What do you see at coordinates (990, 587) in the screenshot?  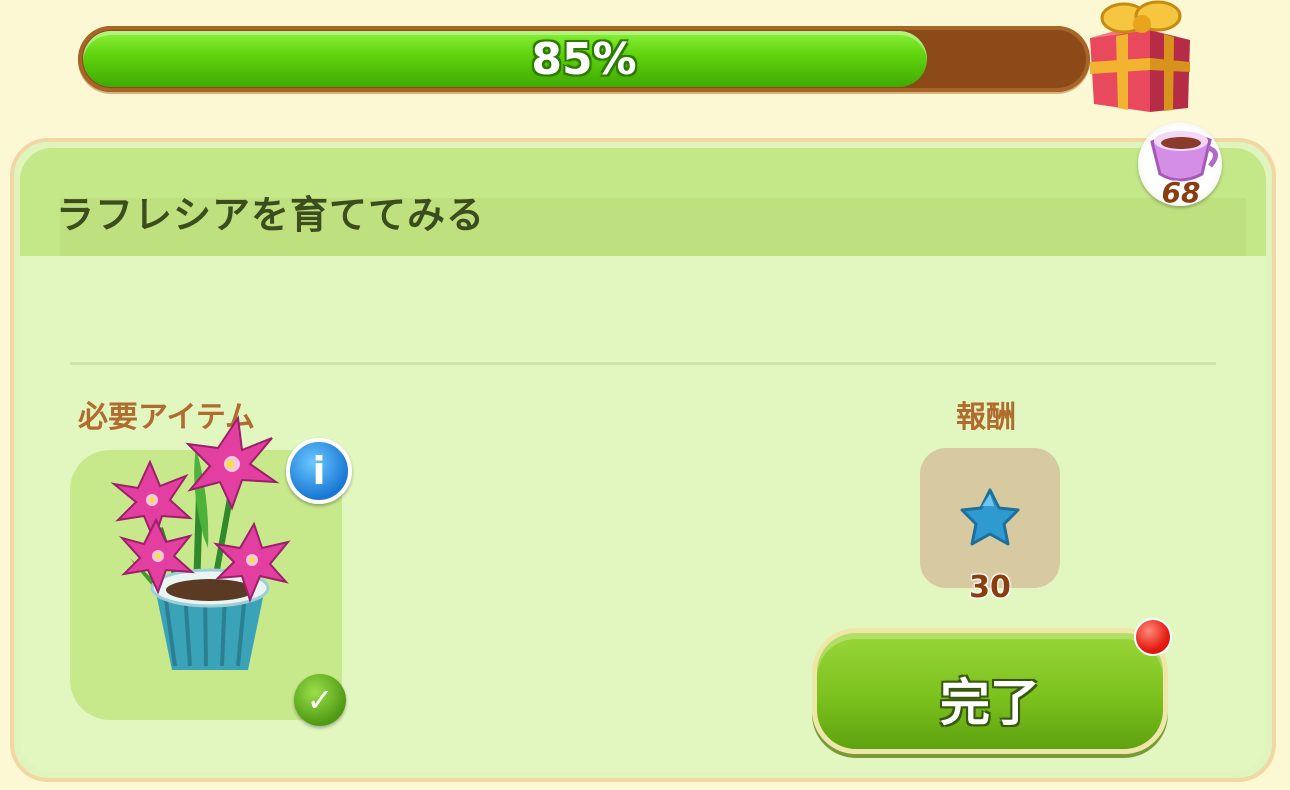 I see `reward-count: 30` at bounding box center [990, 587].